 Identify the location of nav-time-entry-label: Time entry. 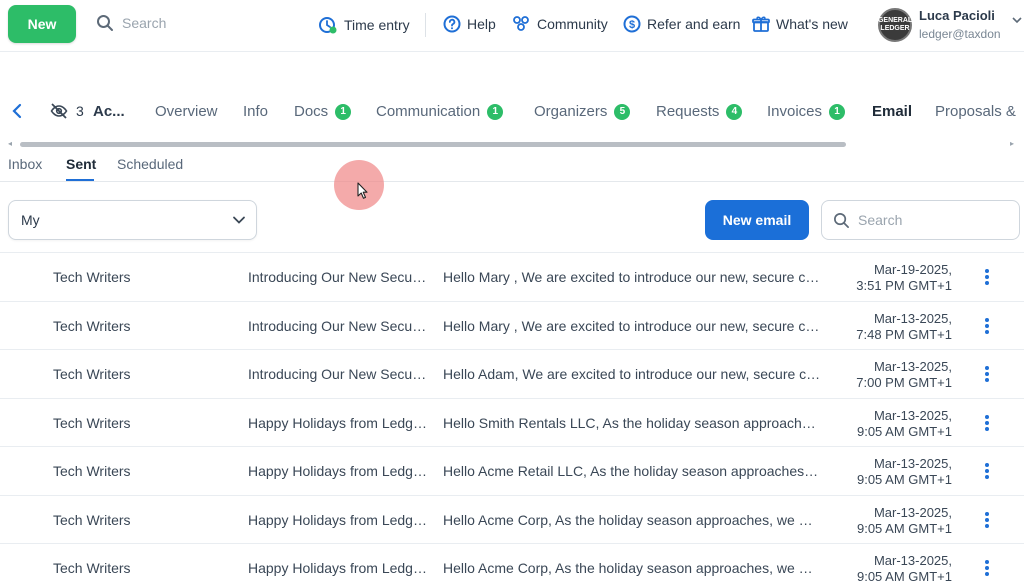
(377, 25).